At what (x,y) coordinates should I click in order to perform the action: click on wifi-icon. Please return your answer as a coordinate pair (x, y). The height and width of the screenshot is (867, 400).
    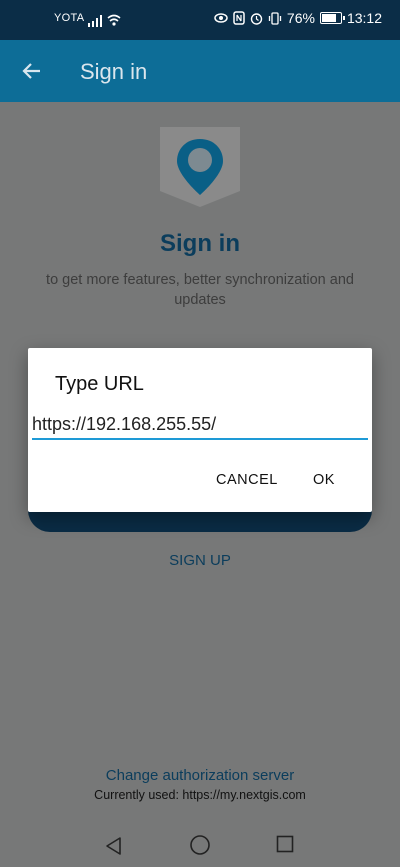
    Looking at the image, I should click on (114, 20).